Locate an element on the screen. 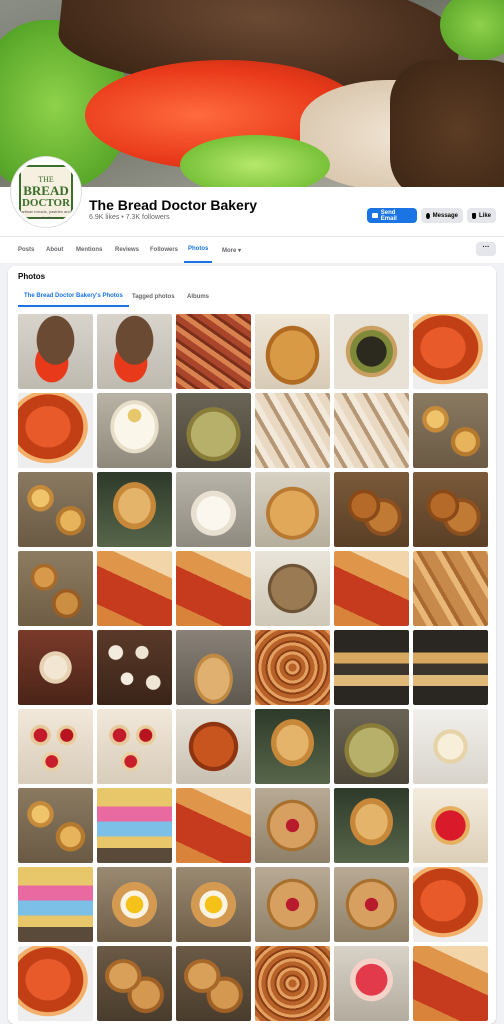  tab-mentions: Mentions is located at coordinates (89, 250).